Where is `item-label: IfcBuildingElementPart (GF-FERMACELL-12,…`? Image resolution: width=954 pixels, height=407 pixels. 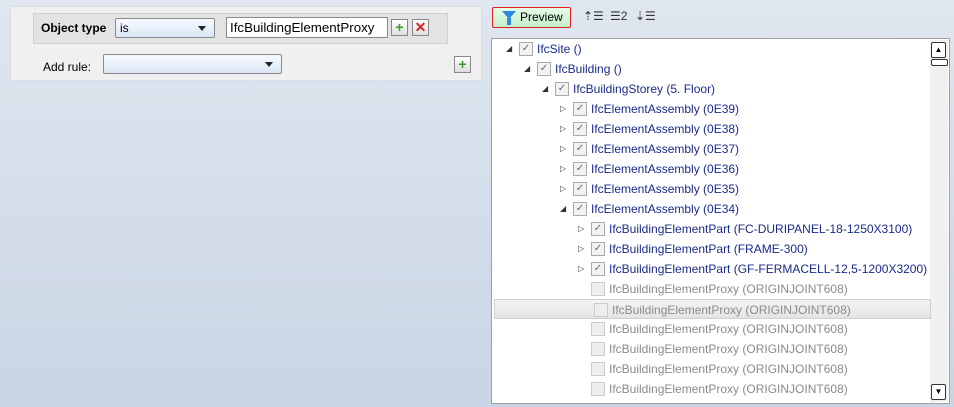 item-label: IfcBuildingElementPart (GF-FERMACELL-12,… is located at coordinates (768, 269).